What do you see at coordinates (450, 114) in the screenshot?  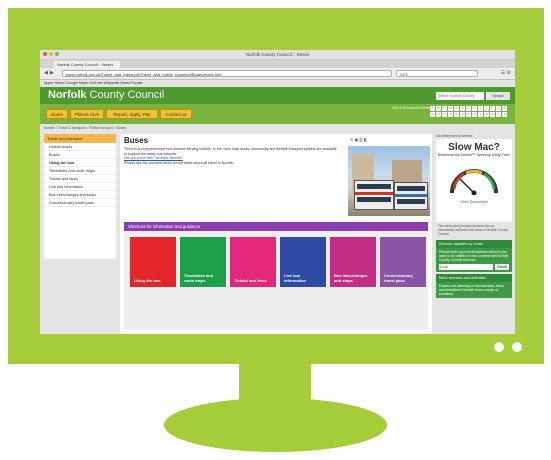 I see `az-letter-link: Q` at bounding box center [450, 114].